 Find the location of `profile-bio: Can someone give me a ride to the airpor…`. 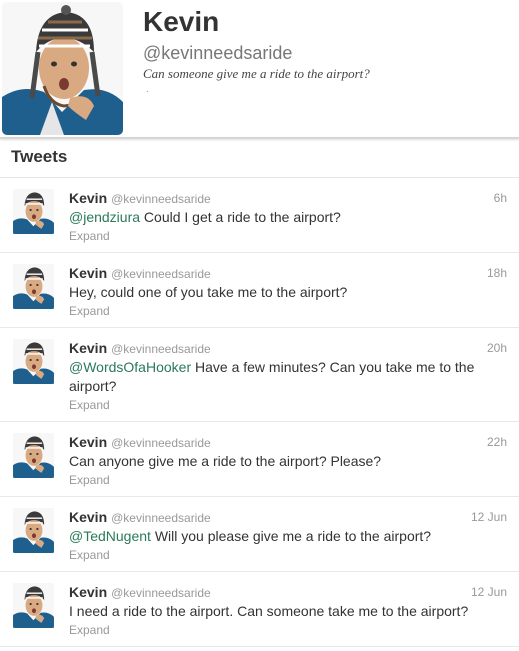

profile-bio: Can someone give me a ride to the airpor… is located at coordinates (256, 73).